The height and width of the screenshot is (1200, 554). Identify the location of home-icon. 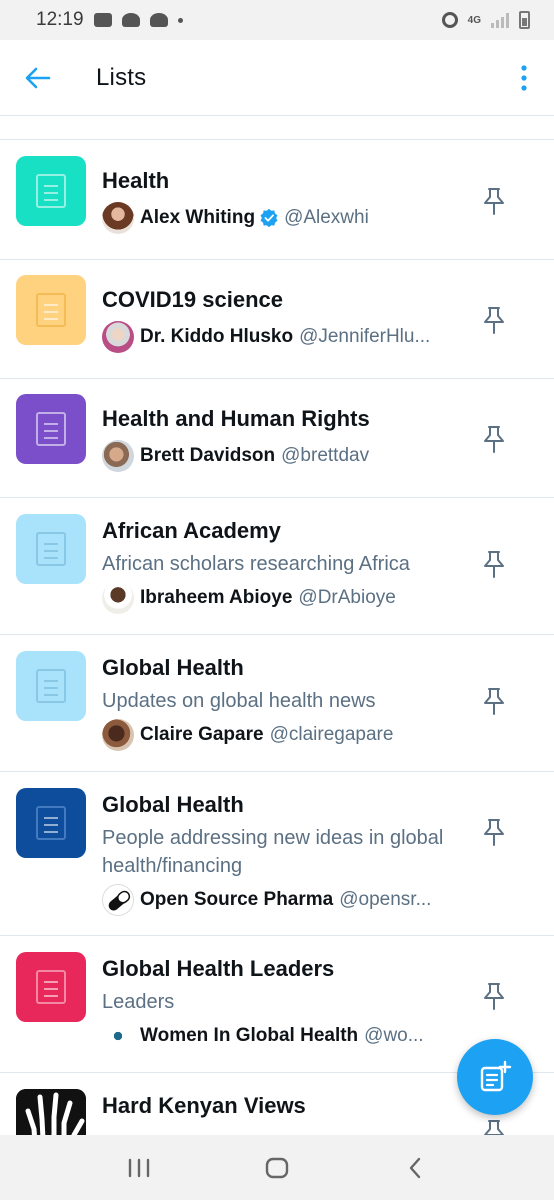
(277, 1167).